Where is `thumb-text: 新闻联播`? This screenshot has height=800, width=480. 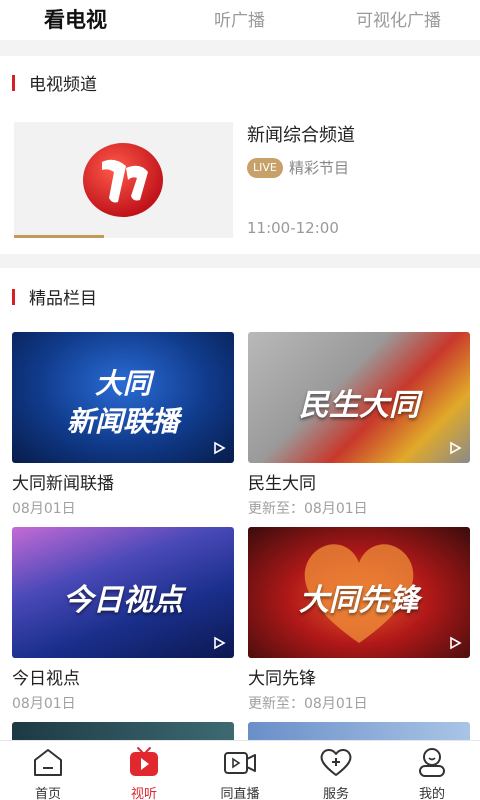
thumb-text: 新闻联播 is located at coordinates (122, 421).